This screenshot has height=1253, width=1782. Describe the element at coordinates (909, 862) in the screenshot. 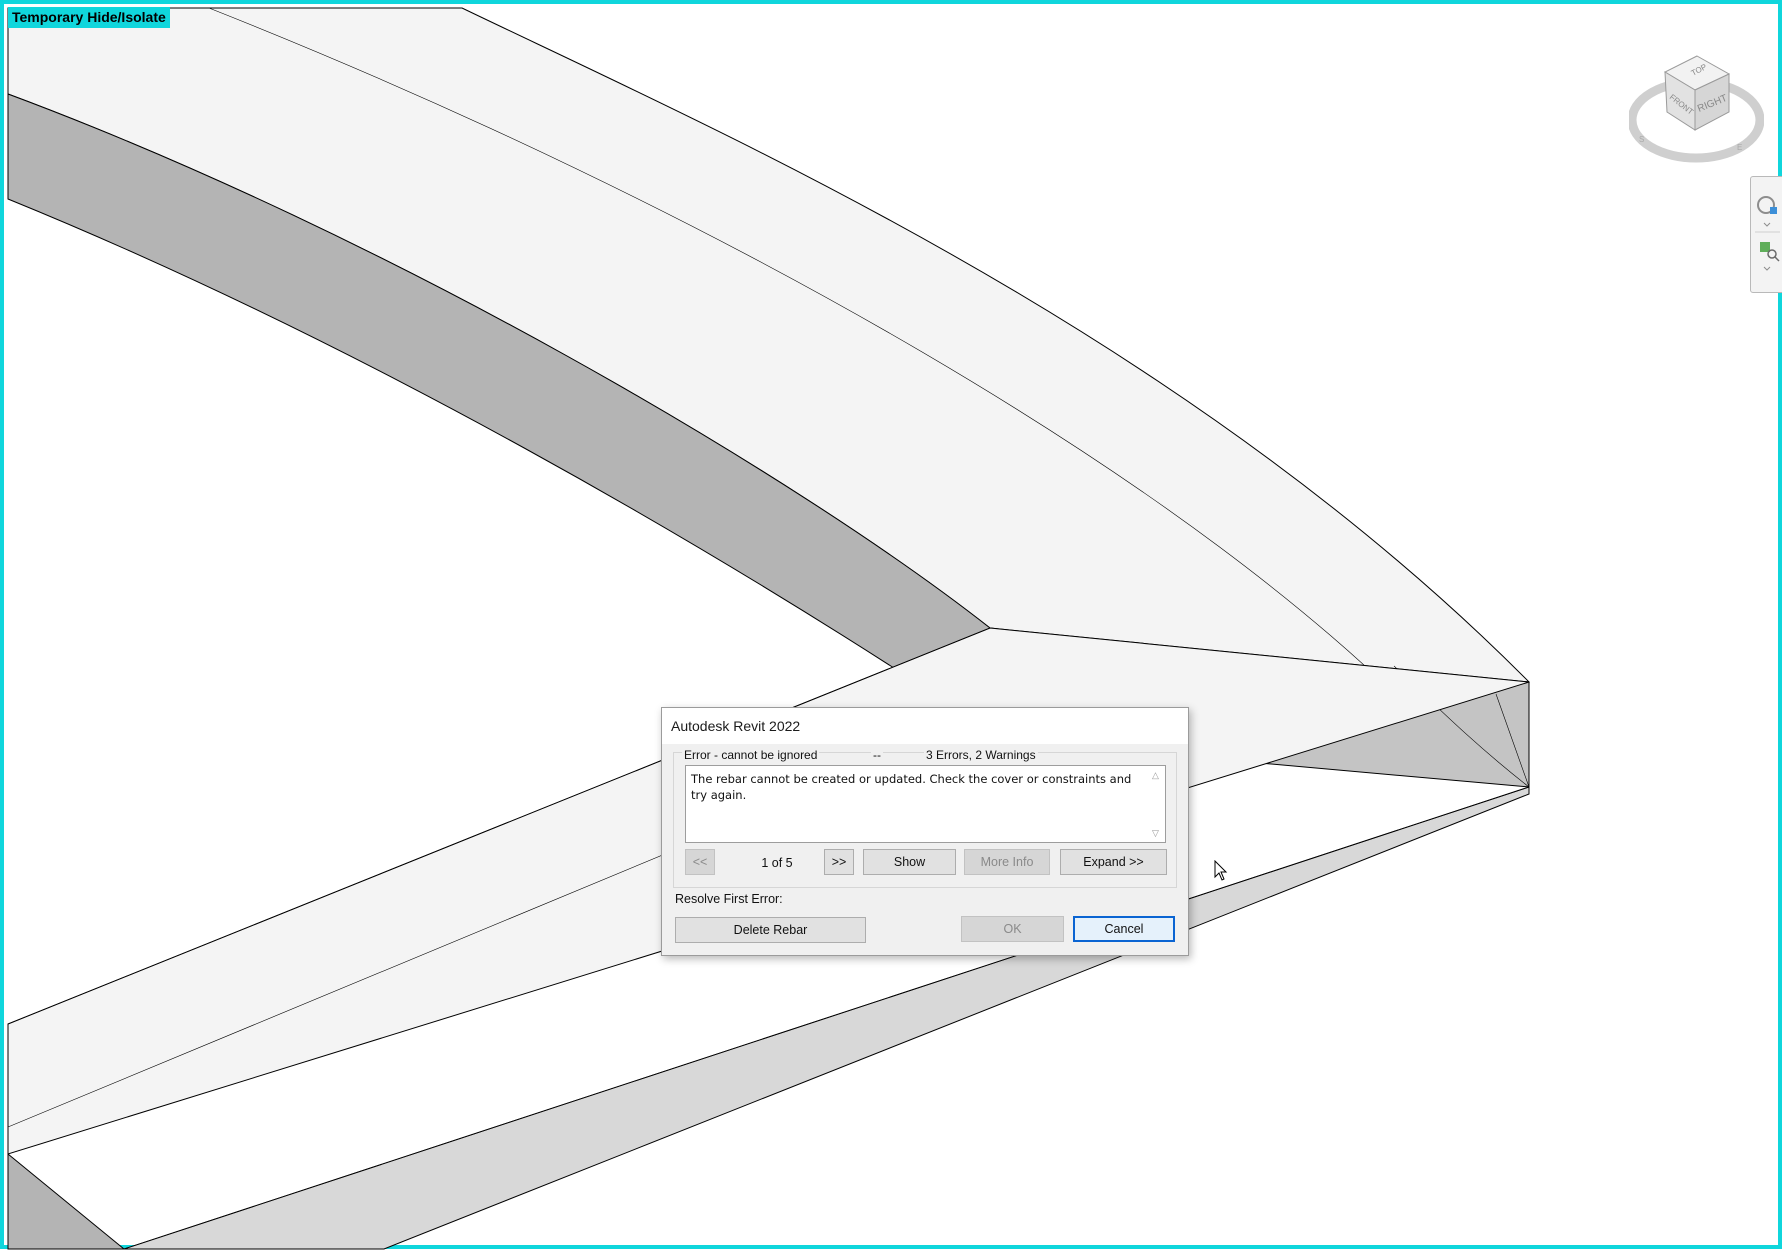

I see `show-button: Show` at that location.